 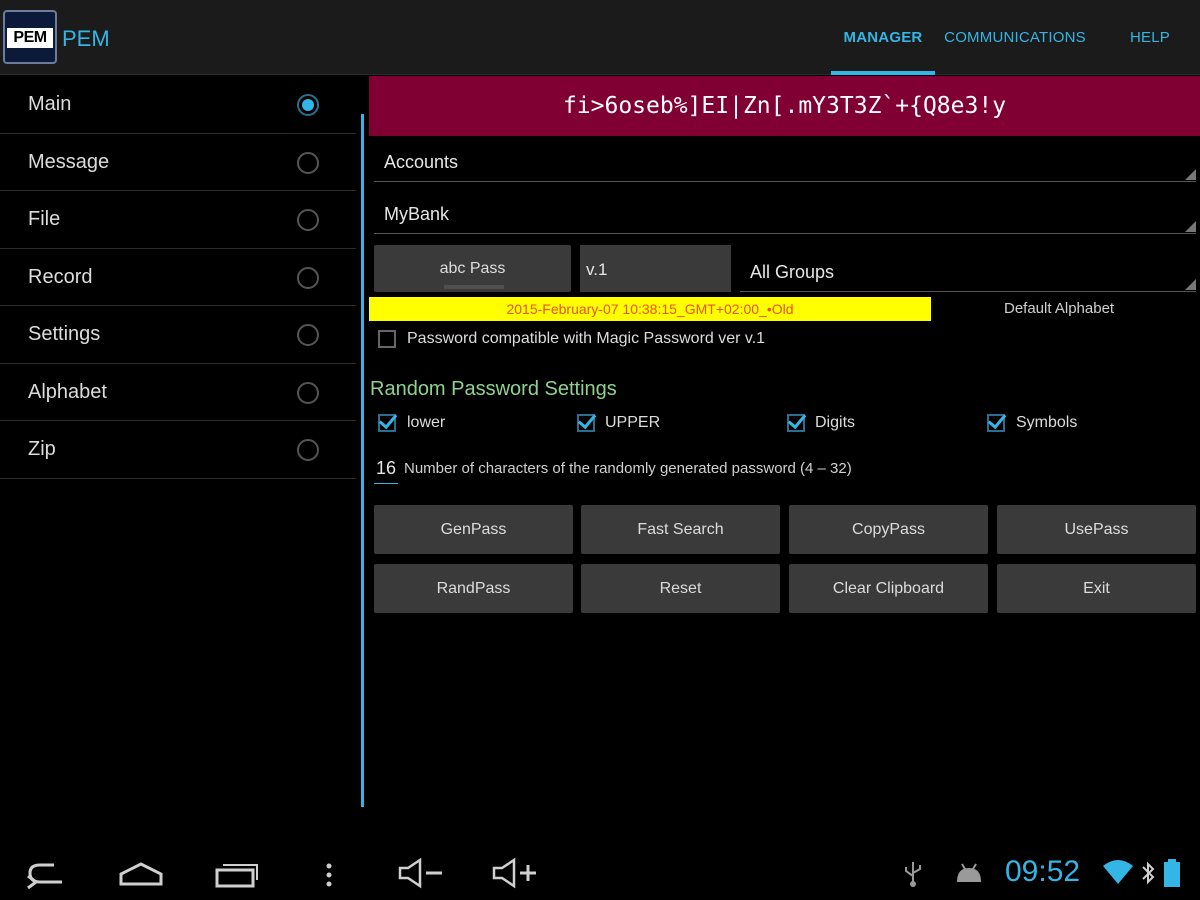 I want to click on random-settings-title: Random Password Settings, so click(x=493, y=389).